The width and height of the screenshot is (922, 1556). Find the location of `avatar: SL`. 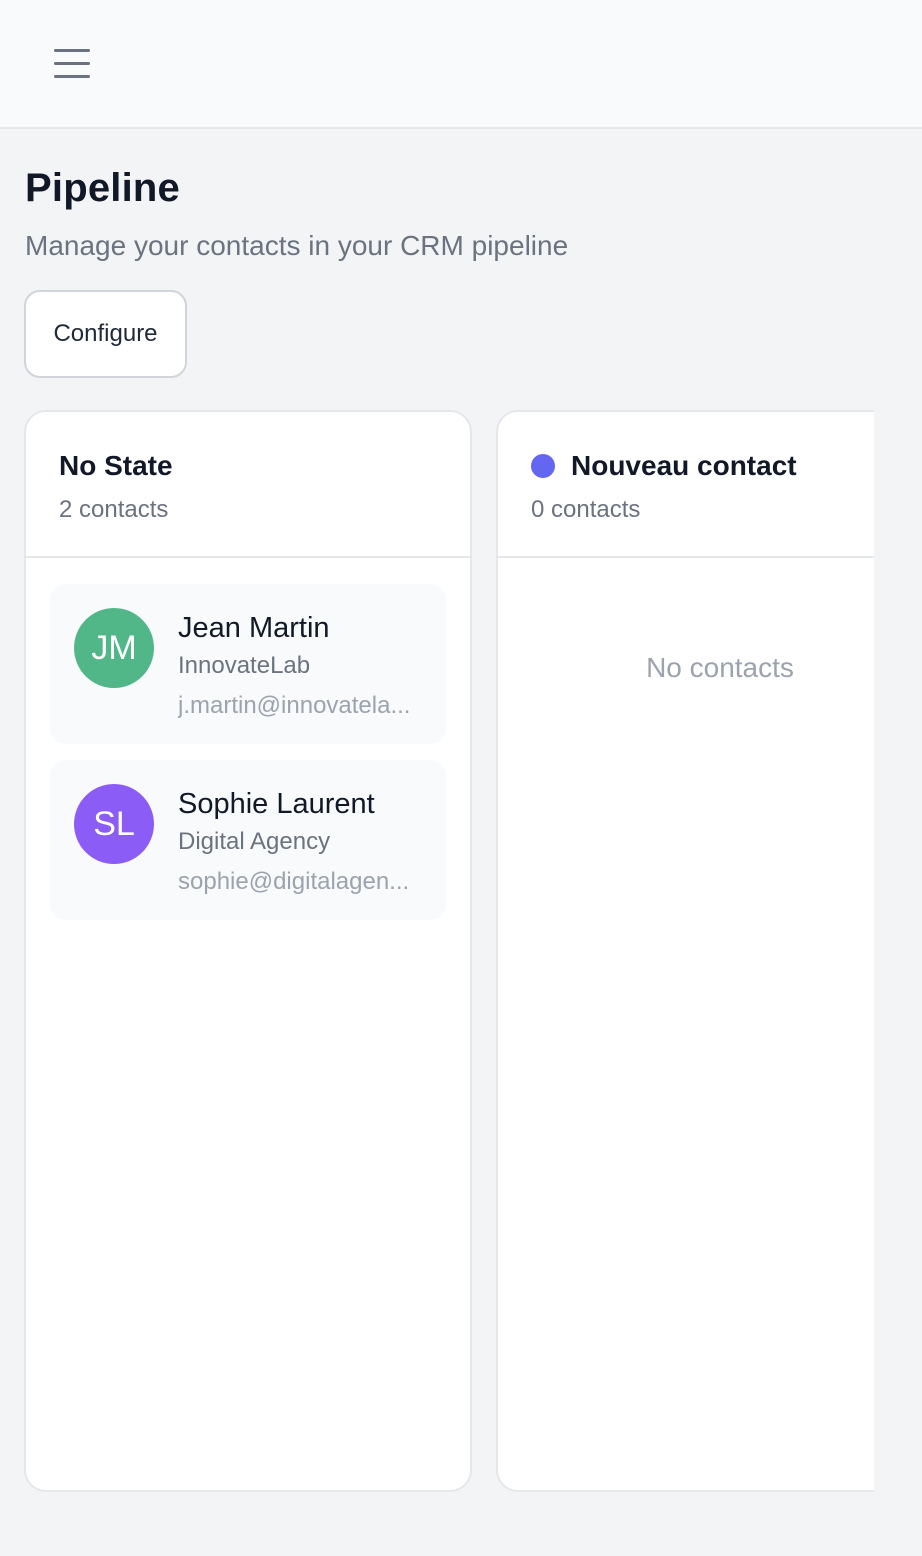

avatar: SL is located at coordinates (114, 824).